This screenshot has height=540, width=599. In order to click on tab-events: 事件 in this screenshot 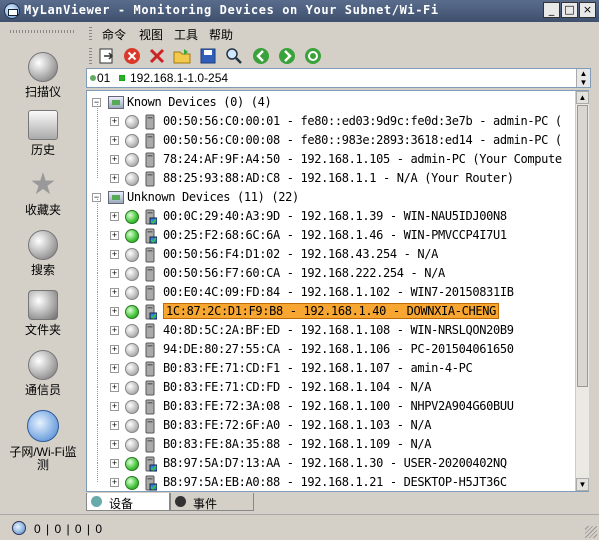, I will do `click(212, 502)`.